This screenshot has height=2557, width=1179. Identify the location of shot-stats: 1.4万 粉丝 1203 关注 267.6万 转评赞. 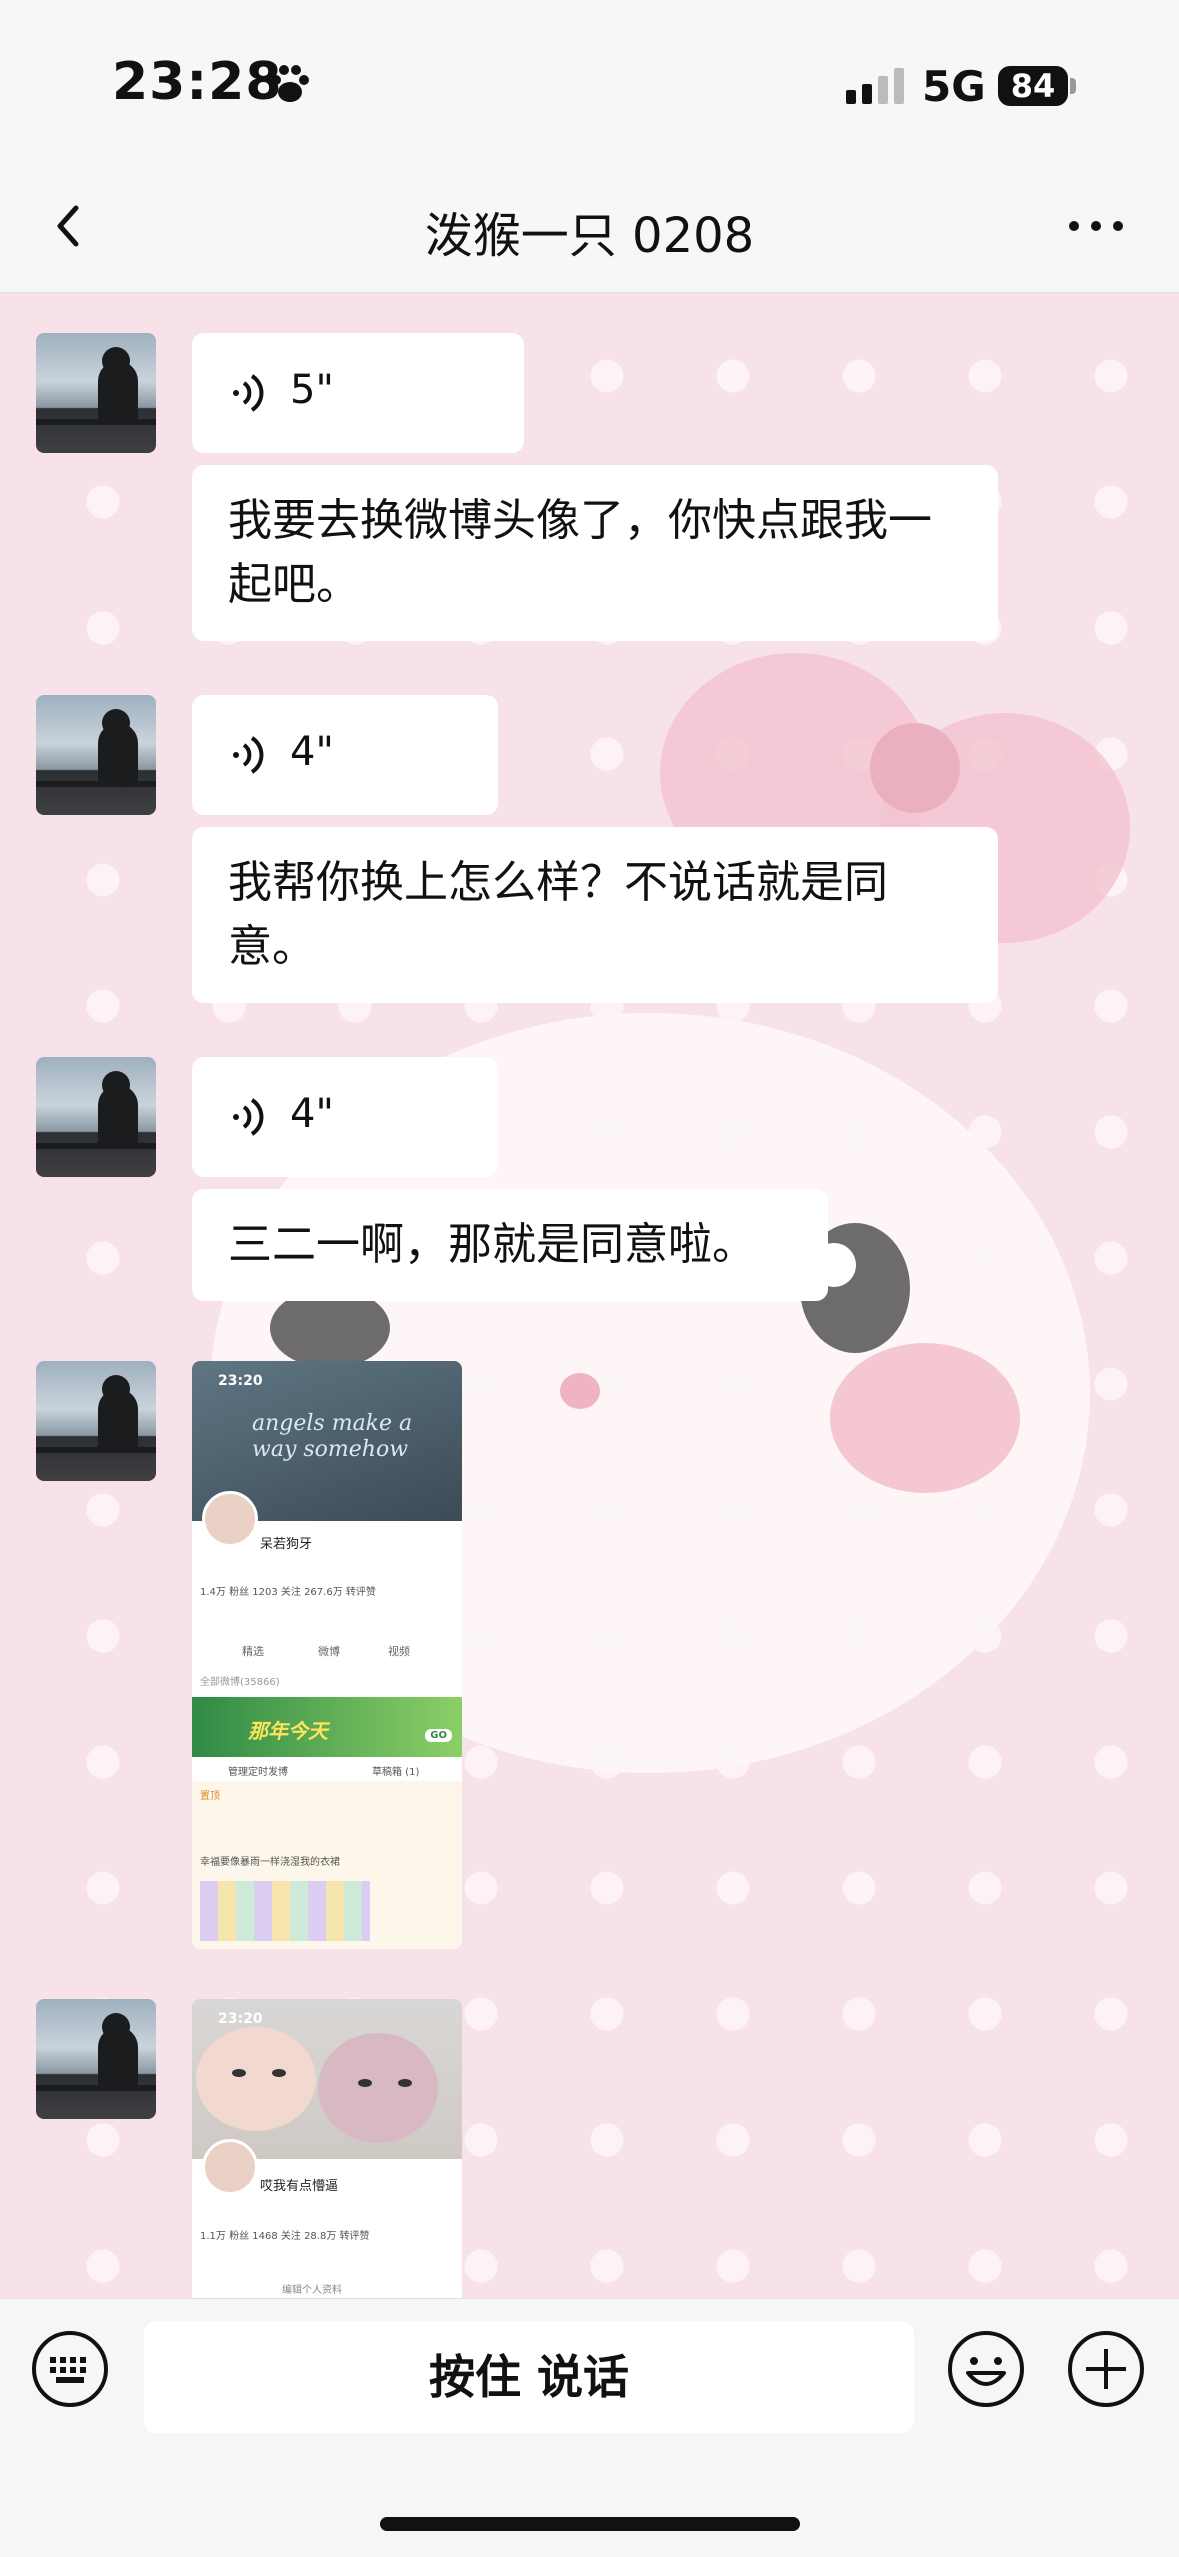
(288, 1592).